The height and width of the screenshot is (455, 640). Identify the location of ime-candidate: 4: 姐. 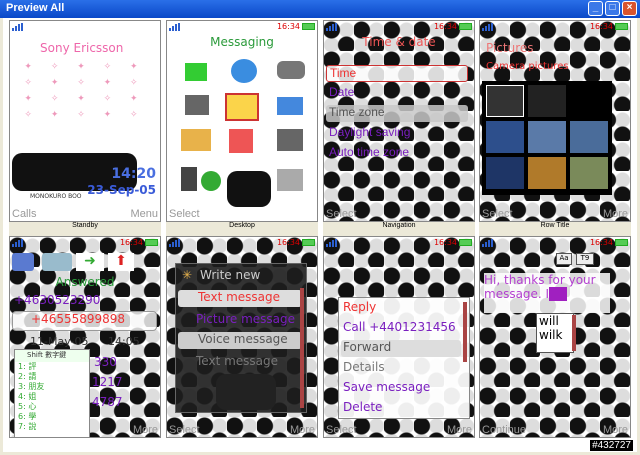
(53, 397).